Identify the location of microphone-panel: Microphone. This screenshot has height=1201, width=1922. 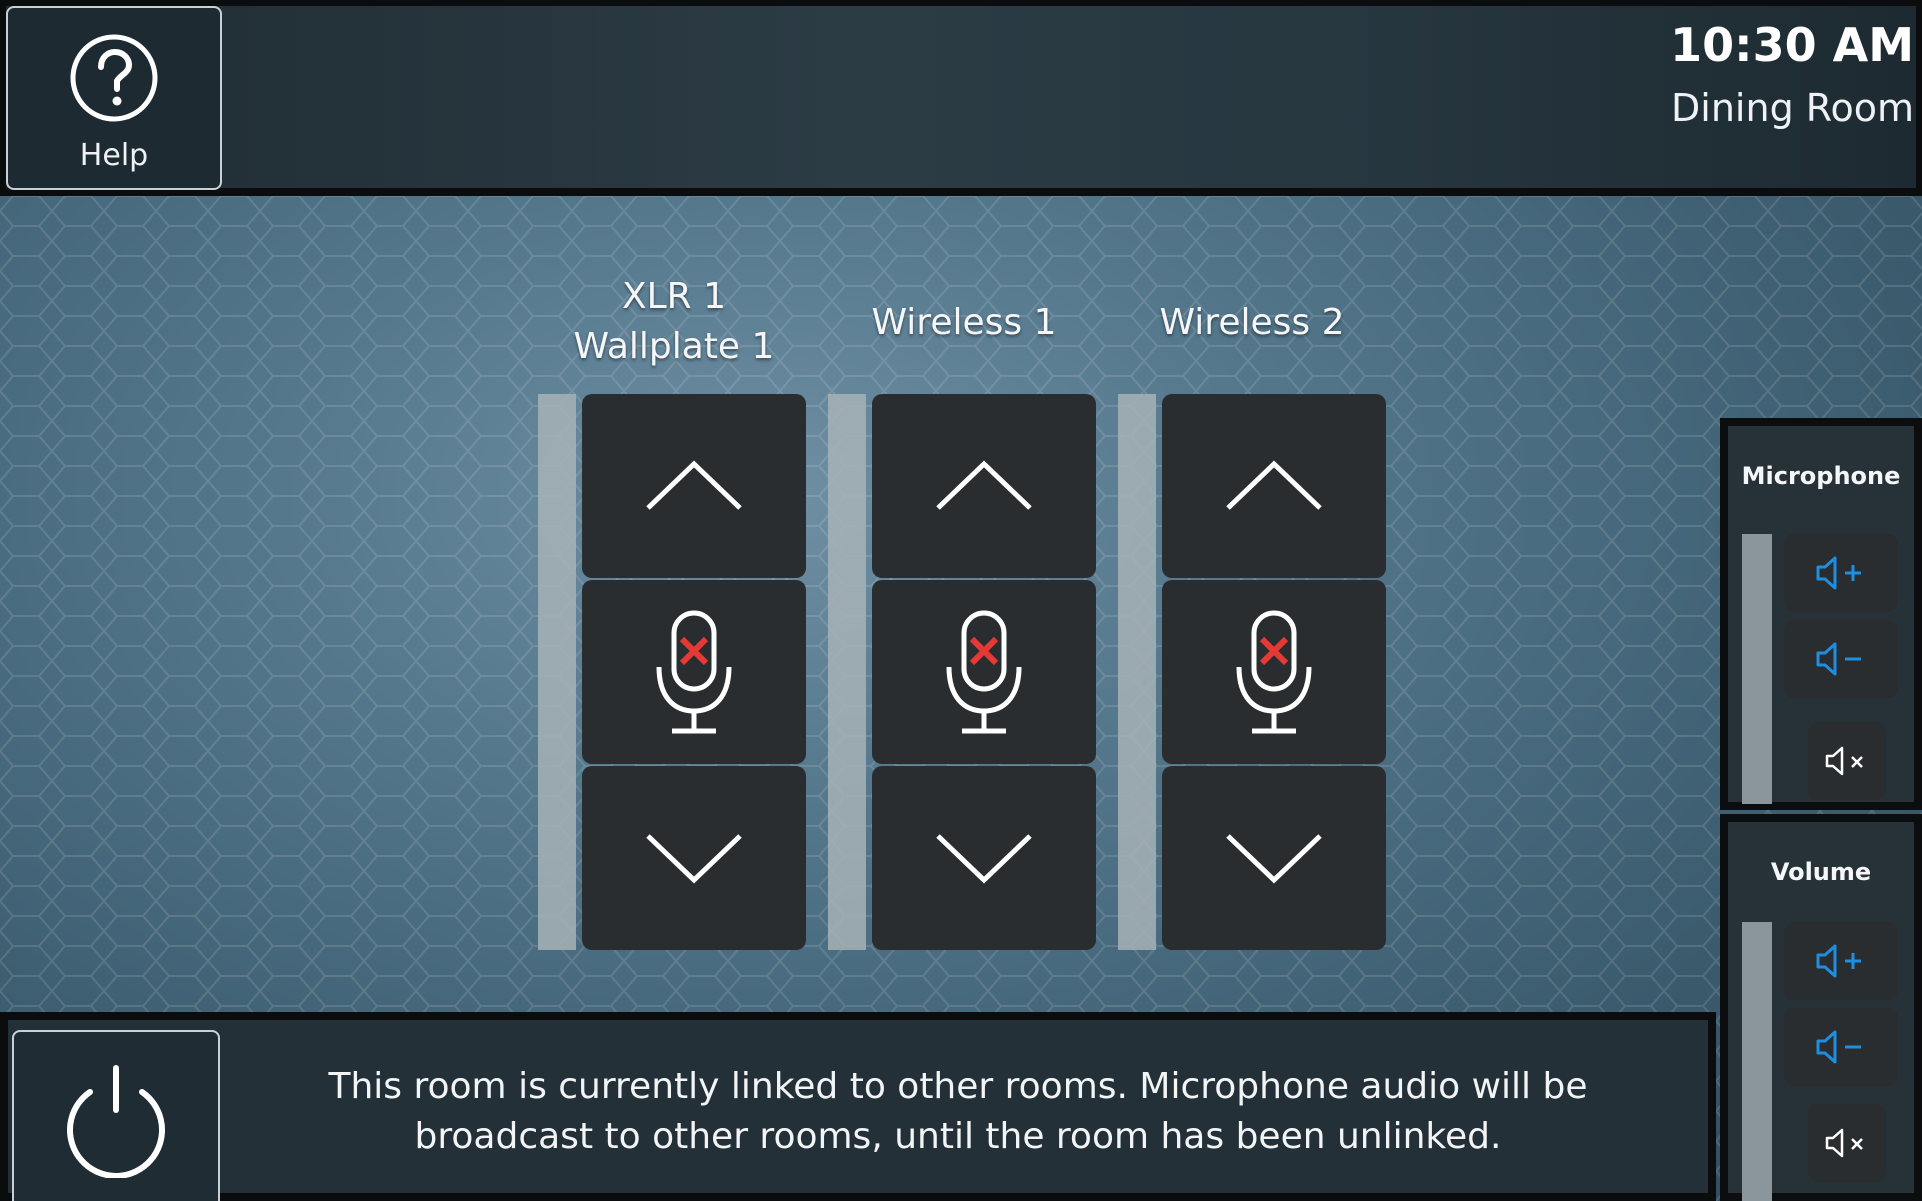
(1821, 614).